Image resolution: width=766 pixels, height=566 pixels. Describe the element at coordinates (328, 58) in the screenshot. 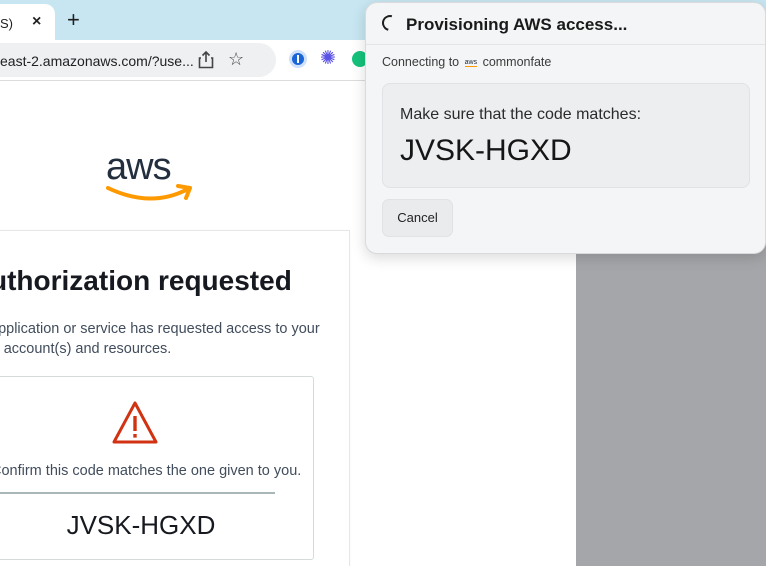

I see `puzzle-extension-icon: ✺` at that location.